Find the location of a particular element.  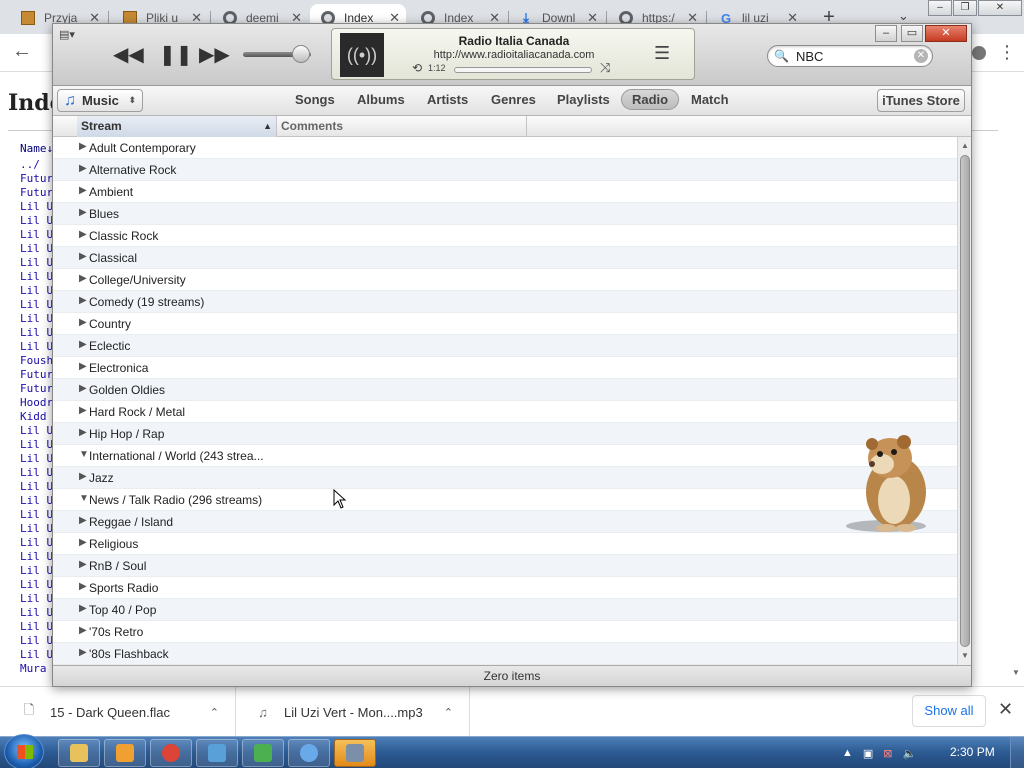

genre-row: ▶ Religious is located at coordinates (505, 544).